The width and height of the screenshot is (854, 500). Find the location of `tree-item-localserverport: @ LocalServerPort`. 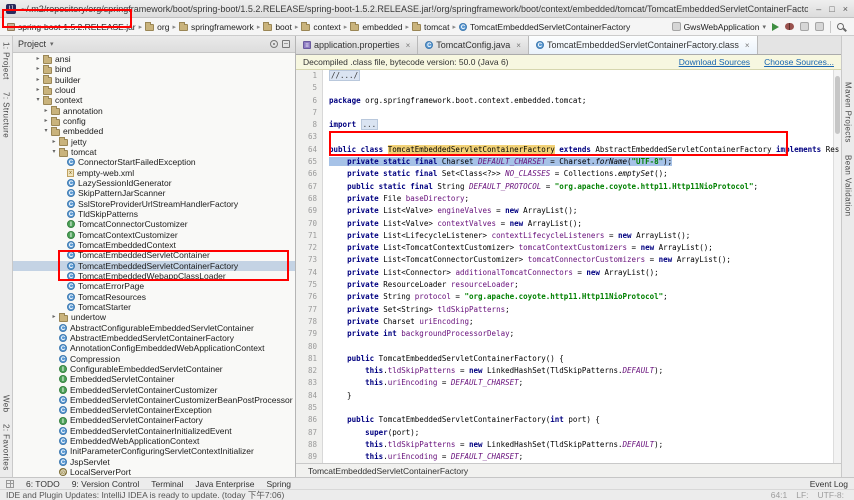

tree-item-localserverport: @ LocalServerPort is located at coordinates (154, 472).